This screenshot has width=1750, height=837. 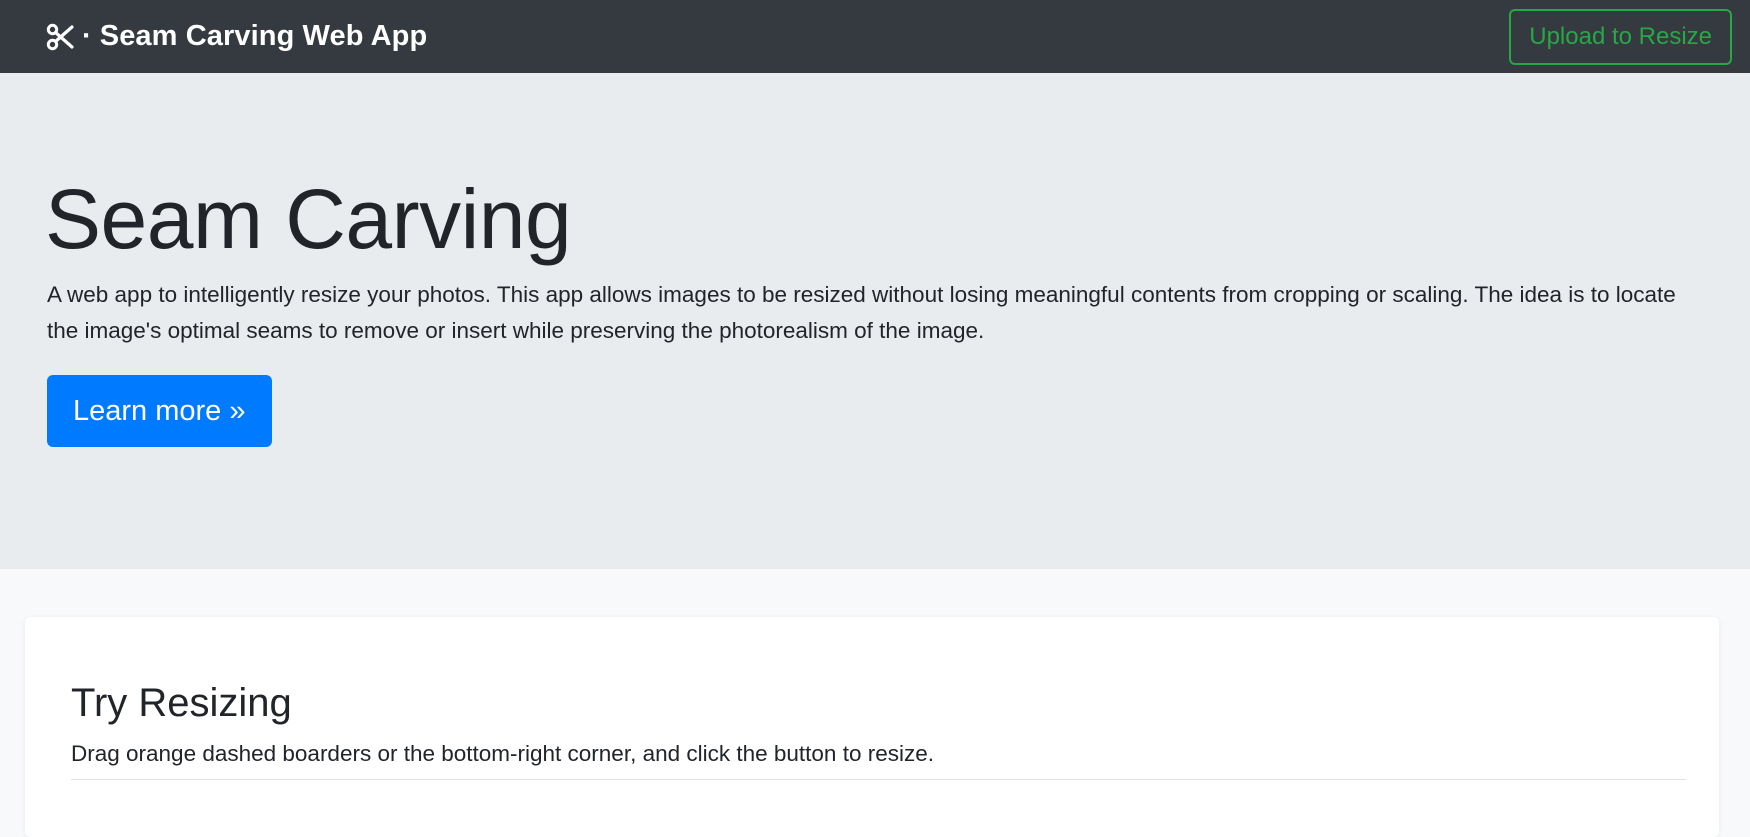 I want to click on try-resizing-title: Try Resizing, so click(x=181, y=703).